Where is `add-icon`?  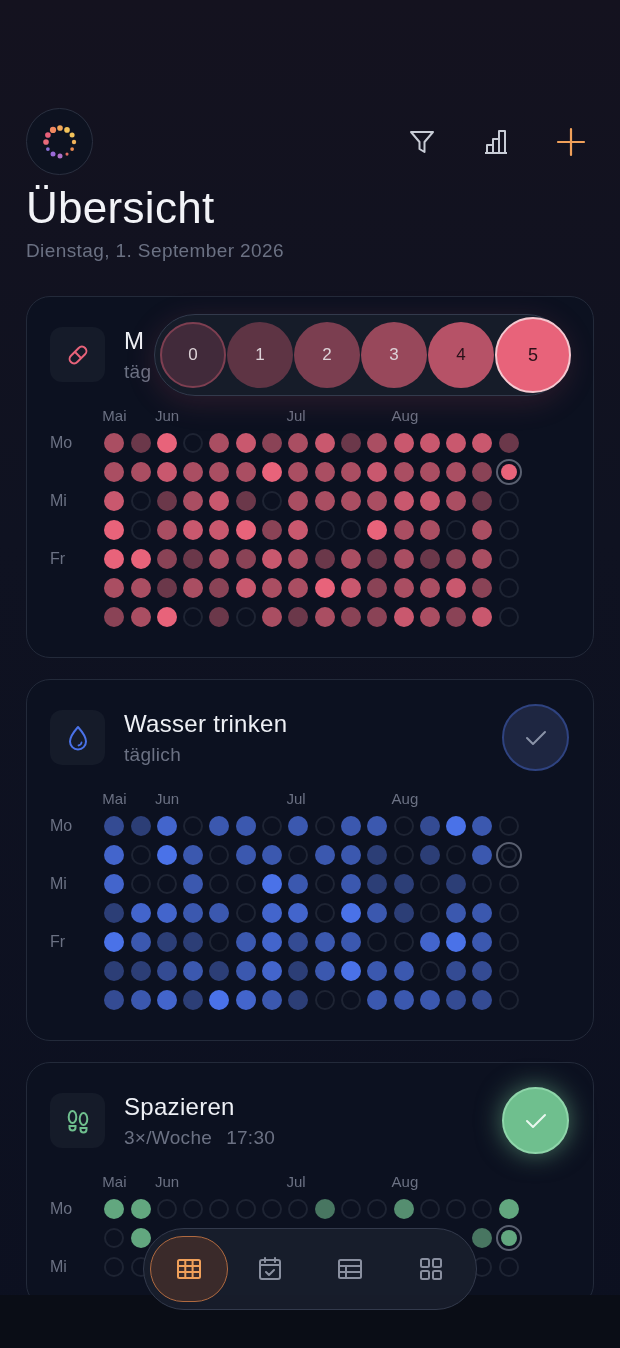 add-icon is located at coordinates (571, 141).